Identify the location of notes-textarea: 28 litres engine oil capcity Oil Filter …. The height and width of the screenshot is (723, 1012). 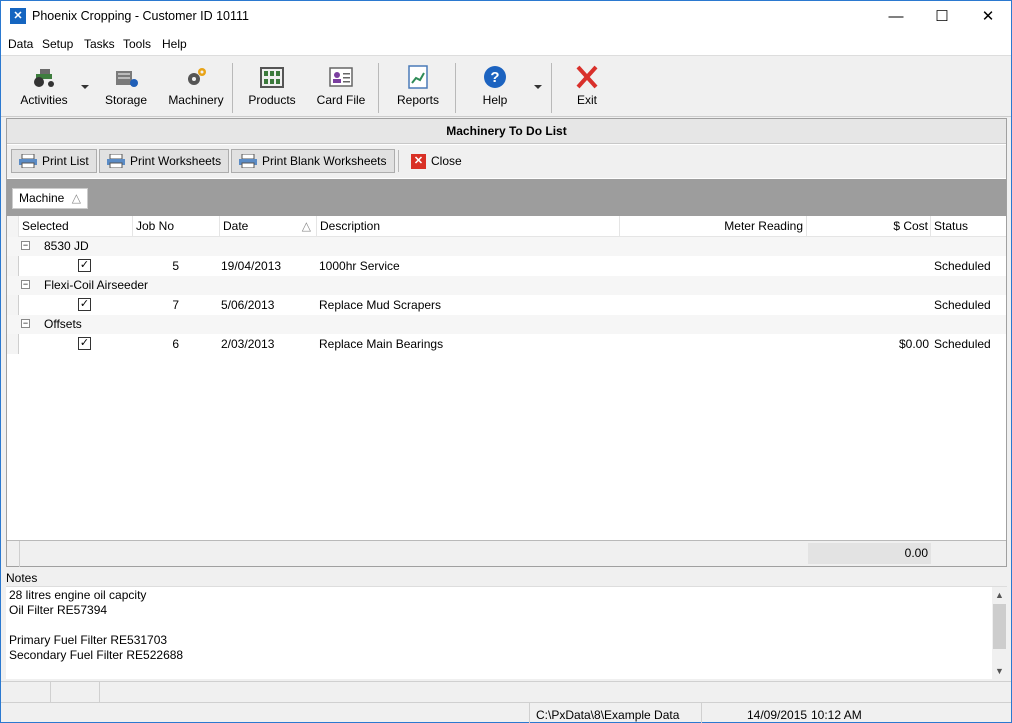
(506, 633).